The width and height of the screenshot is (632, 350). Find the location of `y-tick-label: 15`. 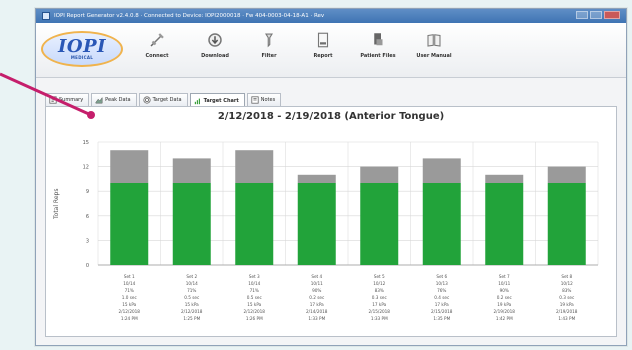

y-tick-label: 15 is located at coordinates (86, 143).